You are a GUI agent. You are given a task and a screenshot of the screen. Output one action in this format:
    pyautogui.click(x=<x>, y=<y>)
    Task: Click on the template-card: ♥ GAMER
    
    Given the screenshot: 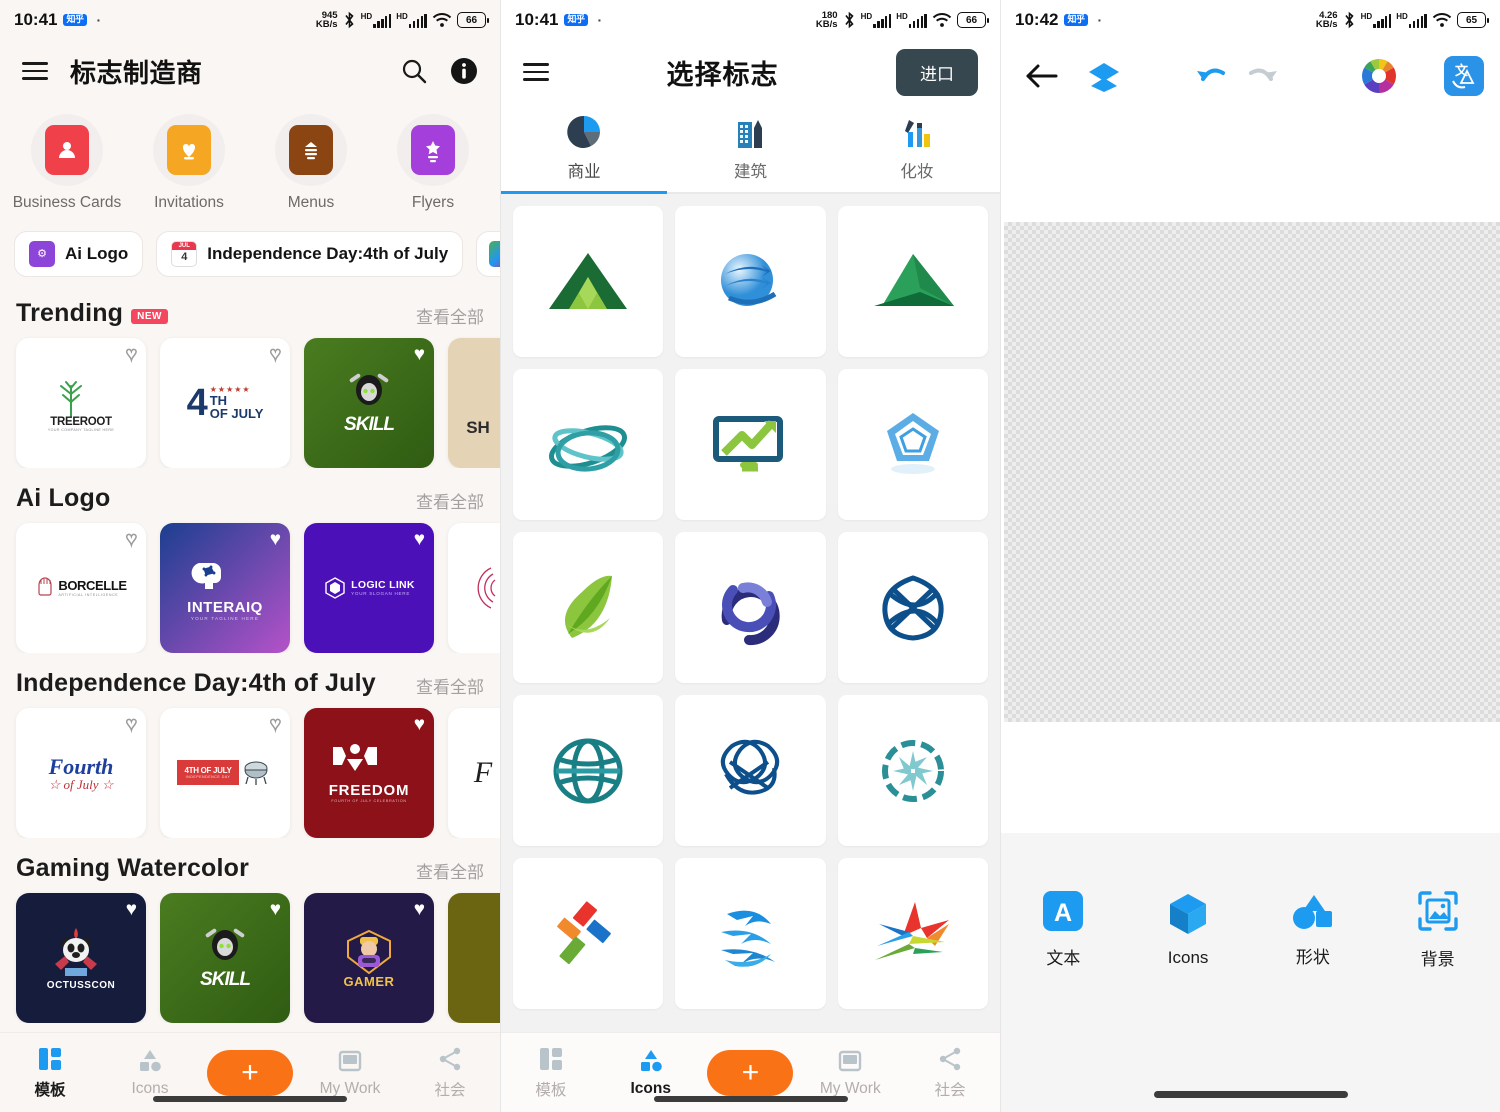 What is the action you would take?
    pyautogui.click(x=369, y=957)
    